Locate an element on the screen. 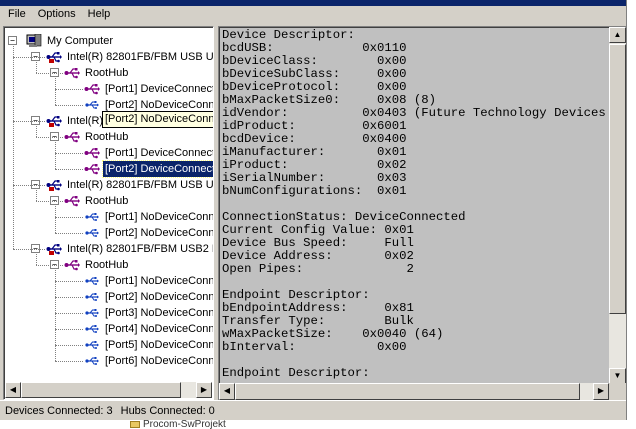  tree-item: [Port6] NoDeviceConnected is located at coordinates (148, 361).